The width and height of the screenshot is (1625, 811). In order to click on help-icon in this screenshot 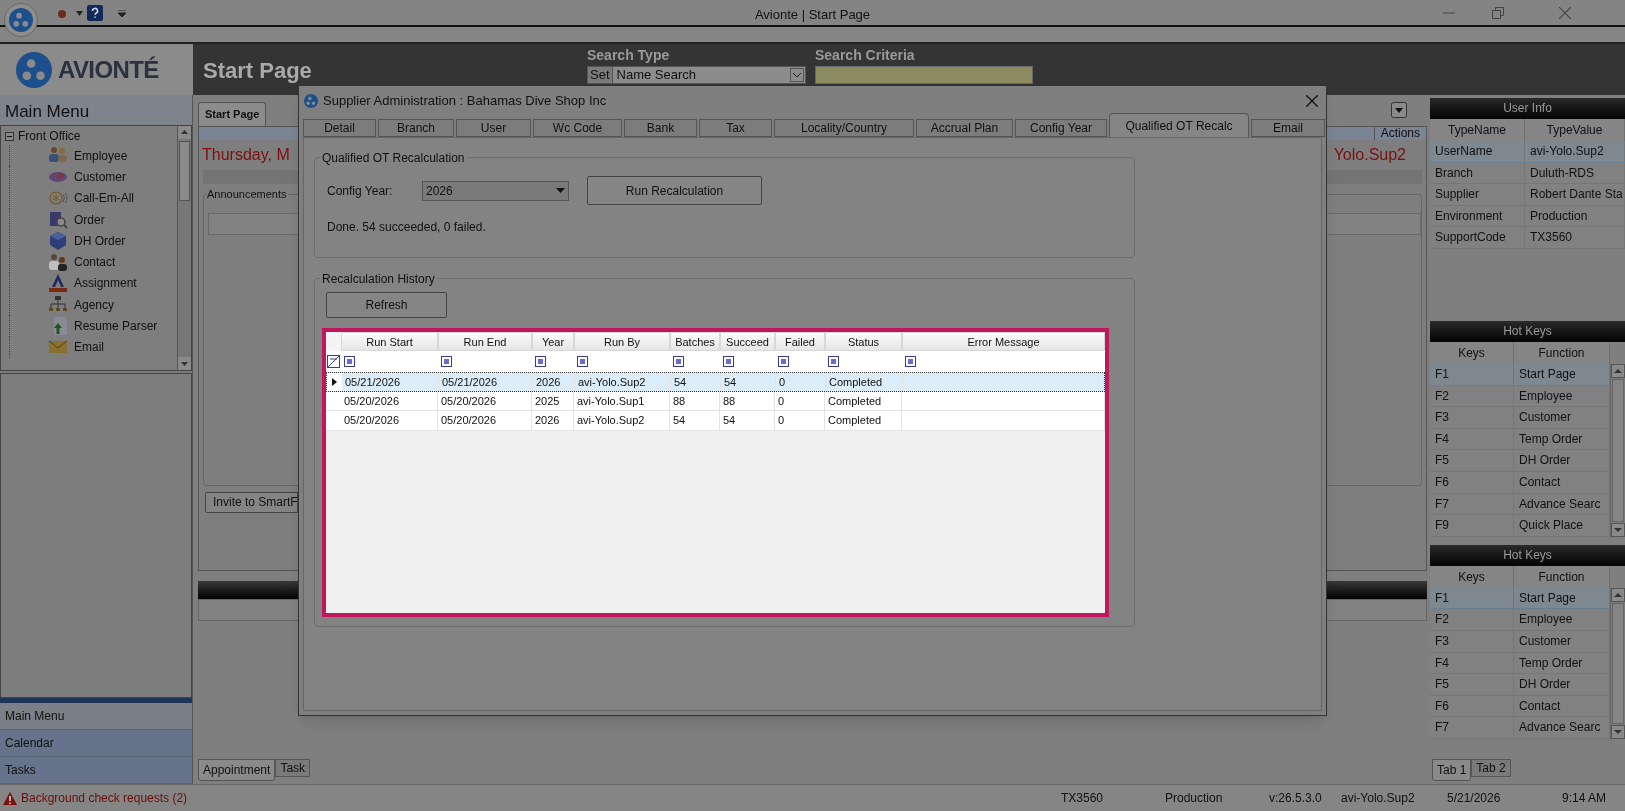, I will do `click(95, 13)`.